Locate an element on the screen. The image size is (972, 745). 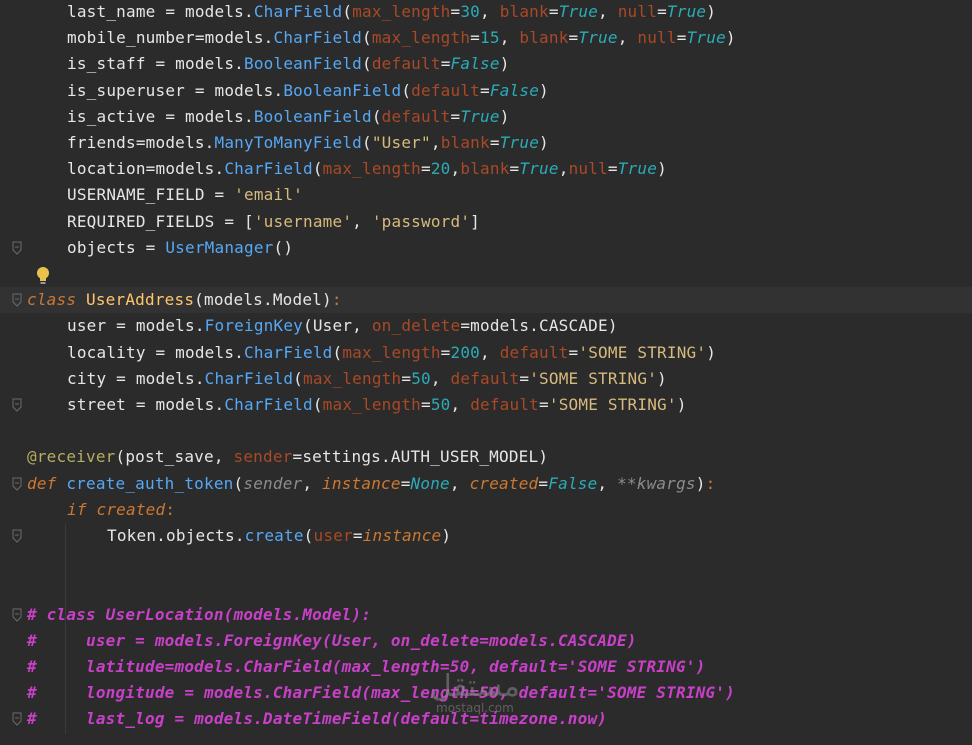
code-token: **kwargs is located at coordinates (656, 483).